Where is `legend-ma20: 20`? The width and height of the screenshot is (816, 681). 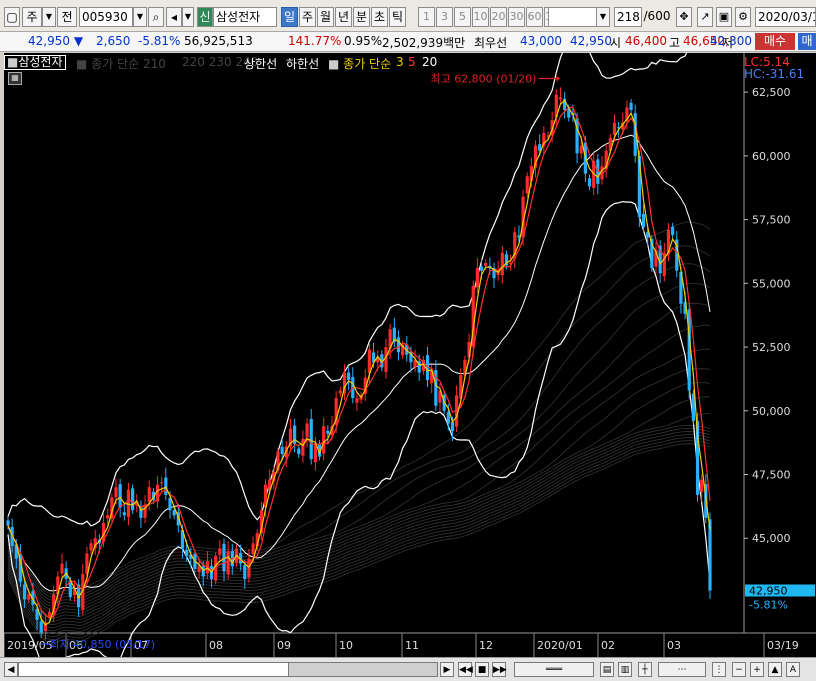
legend-ma20: 20 is located at coordinates (430, 62).